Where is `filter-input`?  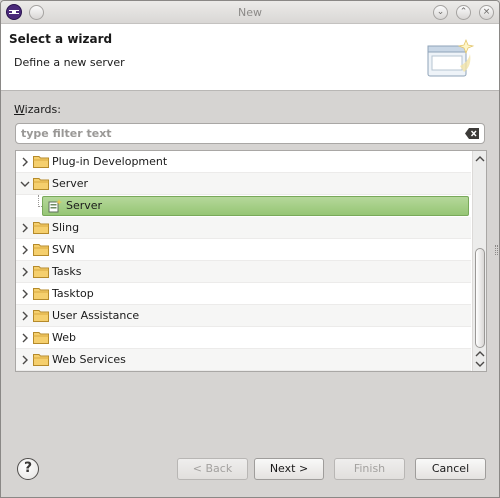 filter-input is located at coordinates (241, 133).